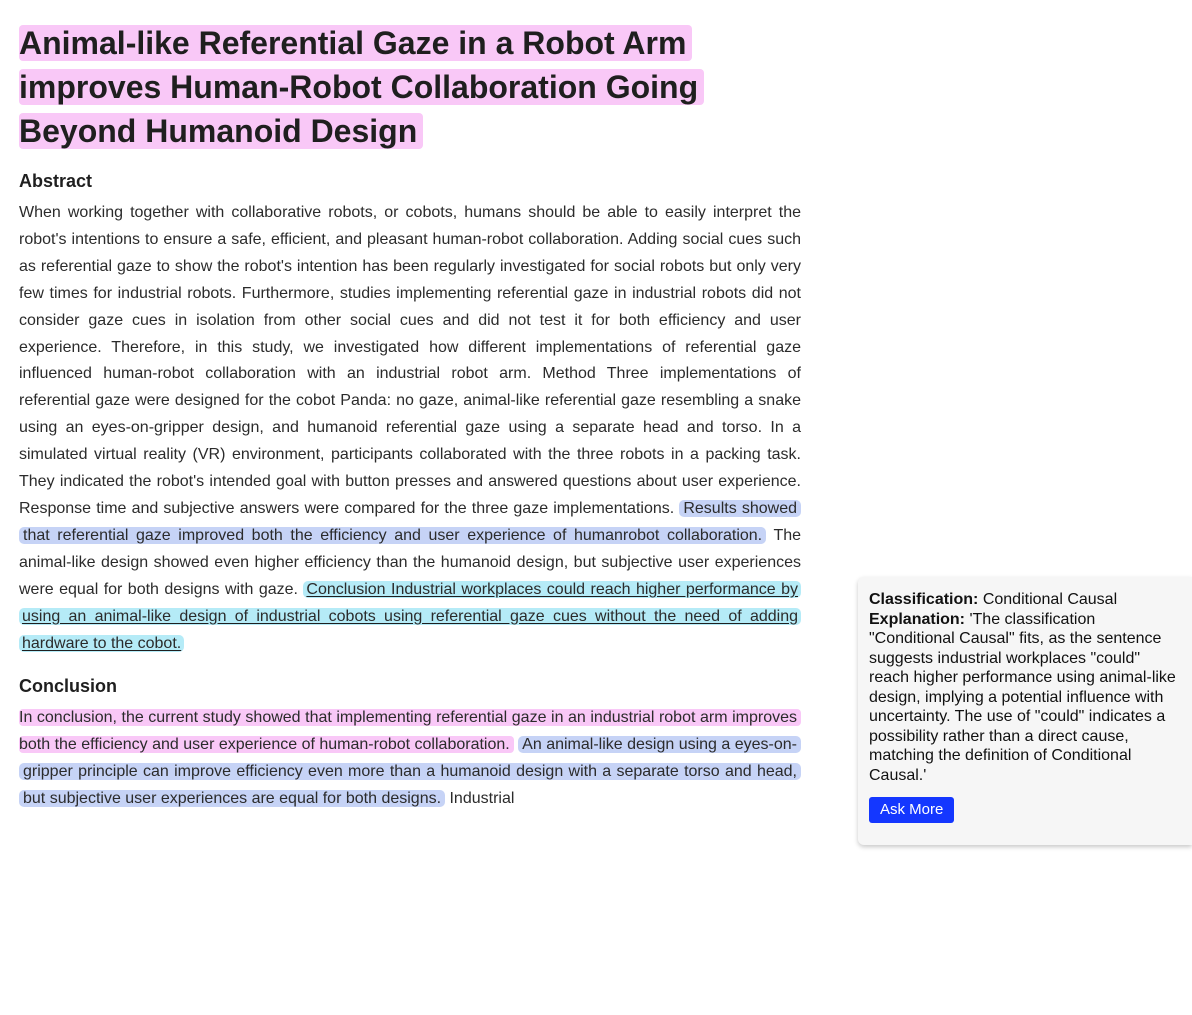 This screenshot has height=1015, width=1192. I want to click on explanation-label: Explanation:, so click(917, 619).